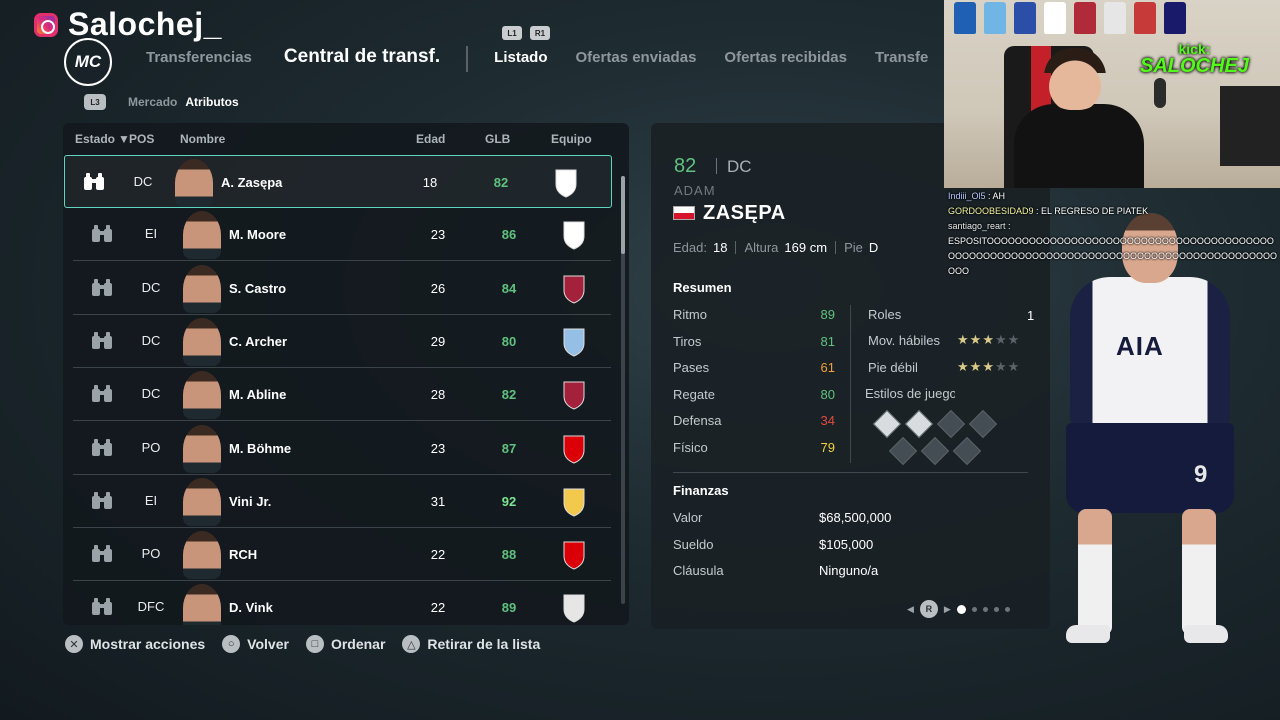 Image resolution: width=1280 pixels, height=720 pixels. Describe the element at coordinates (258, 235) in the screenshot. I see `player-name: M. Moore` at that location.